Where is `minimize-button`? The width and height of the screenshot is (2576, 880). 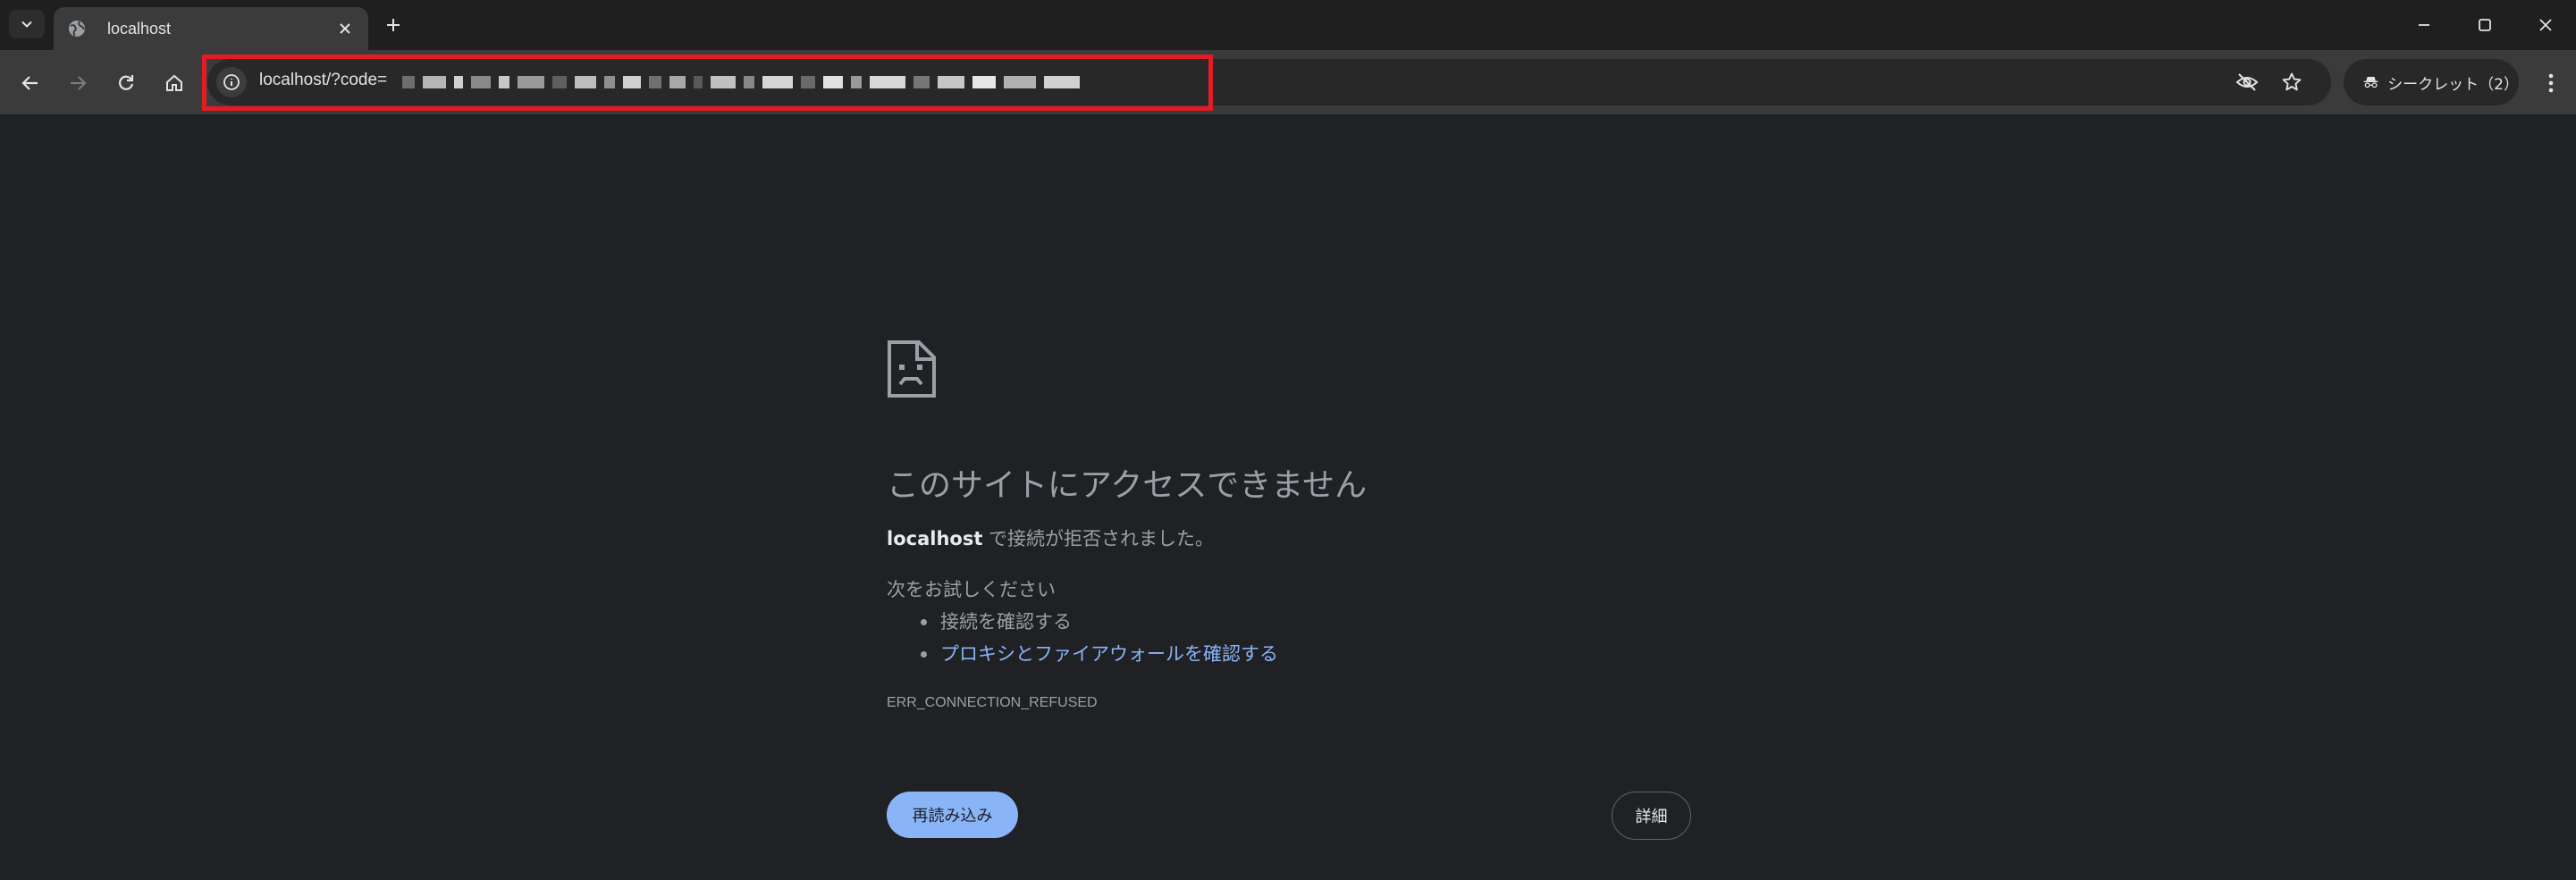 minimize-button is located at coordinates (2424, 25).